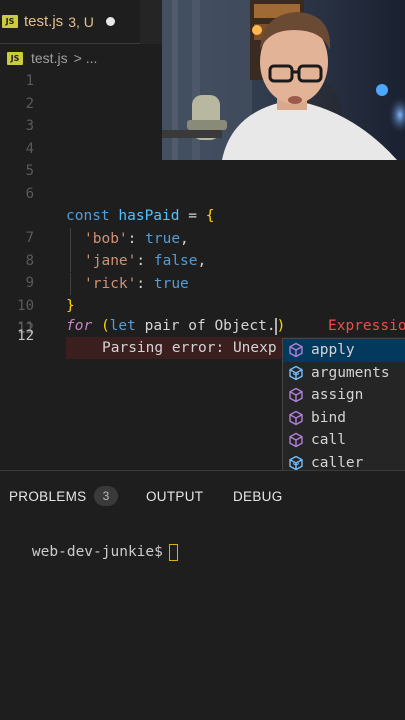  What do you see at coordinates (136, 283) in the screenshot?
I see `code-text: 'rick': true` at bounding box center [136, 283].